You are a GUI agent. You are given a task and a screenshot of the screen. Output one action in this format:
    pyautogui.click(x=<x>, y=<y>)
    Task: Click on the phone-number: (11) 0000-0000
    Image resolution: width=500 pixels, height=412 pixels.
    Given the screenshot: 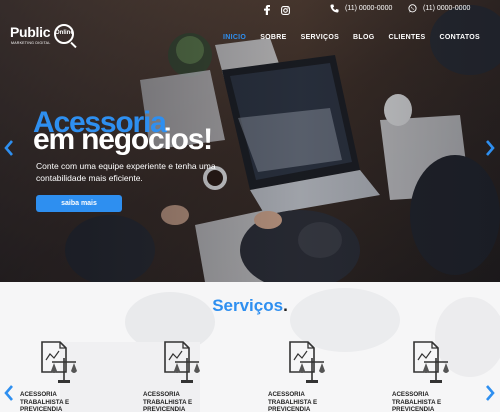 What is the action you would take?
    pyautogui.click(x=369, y=8)
    